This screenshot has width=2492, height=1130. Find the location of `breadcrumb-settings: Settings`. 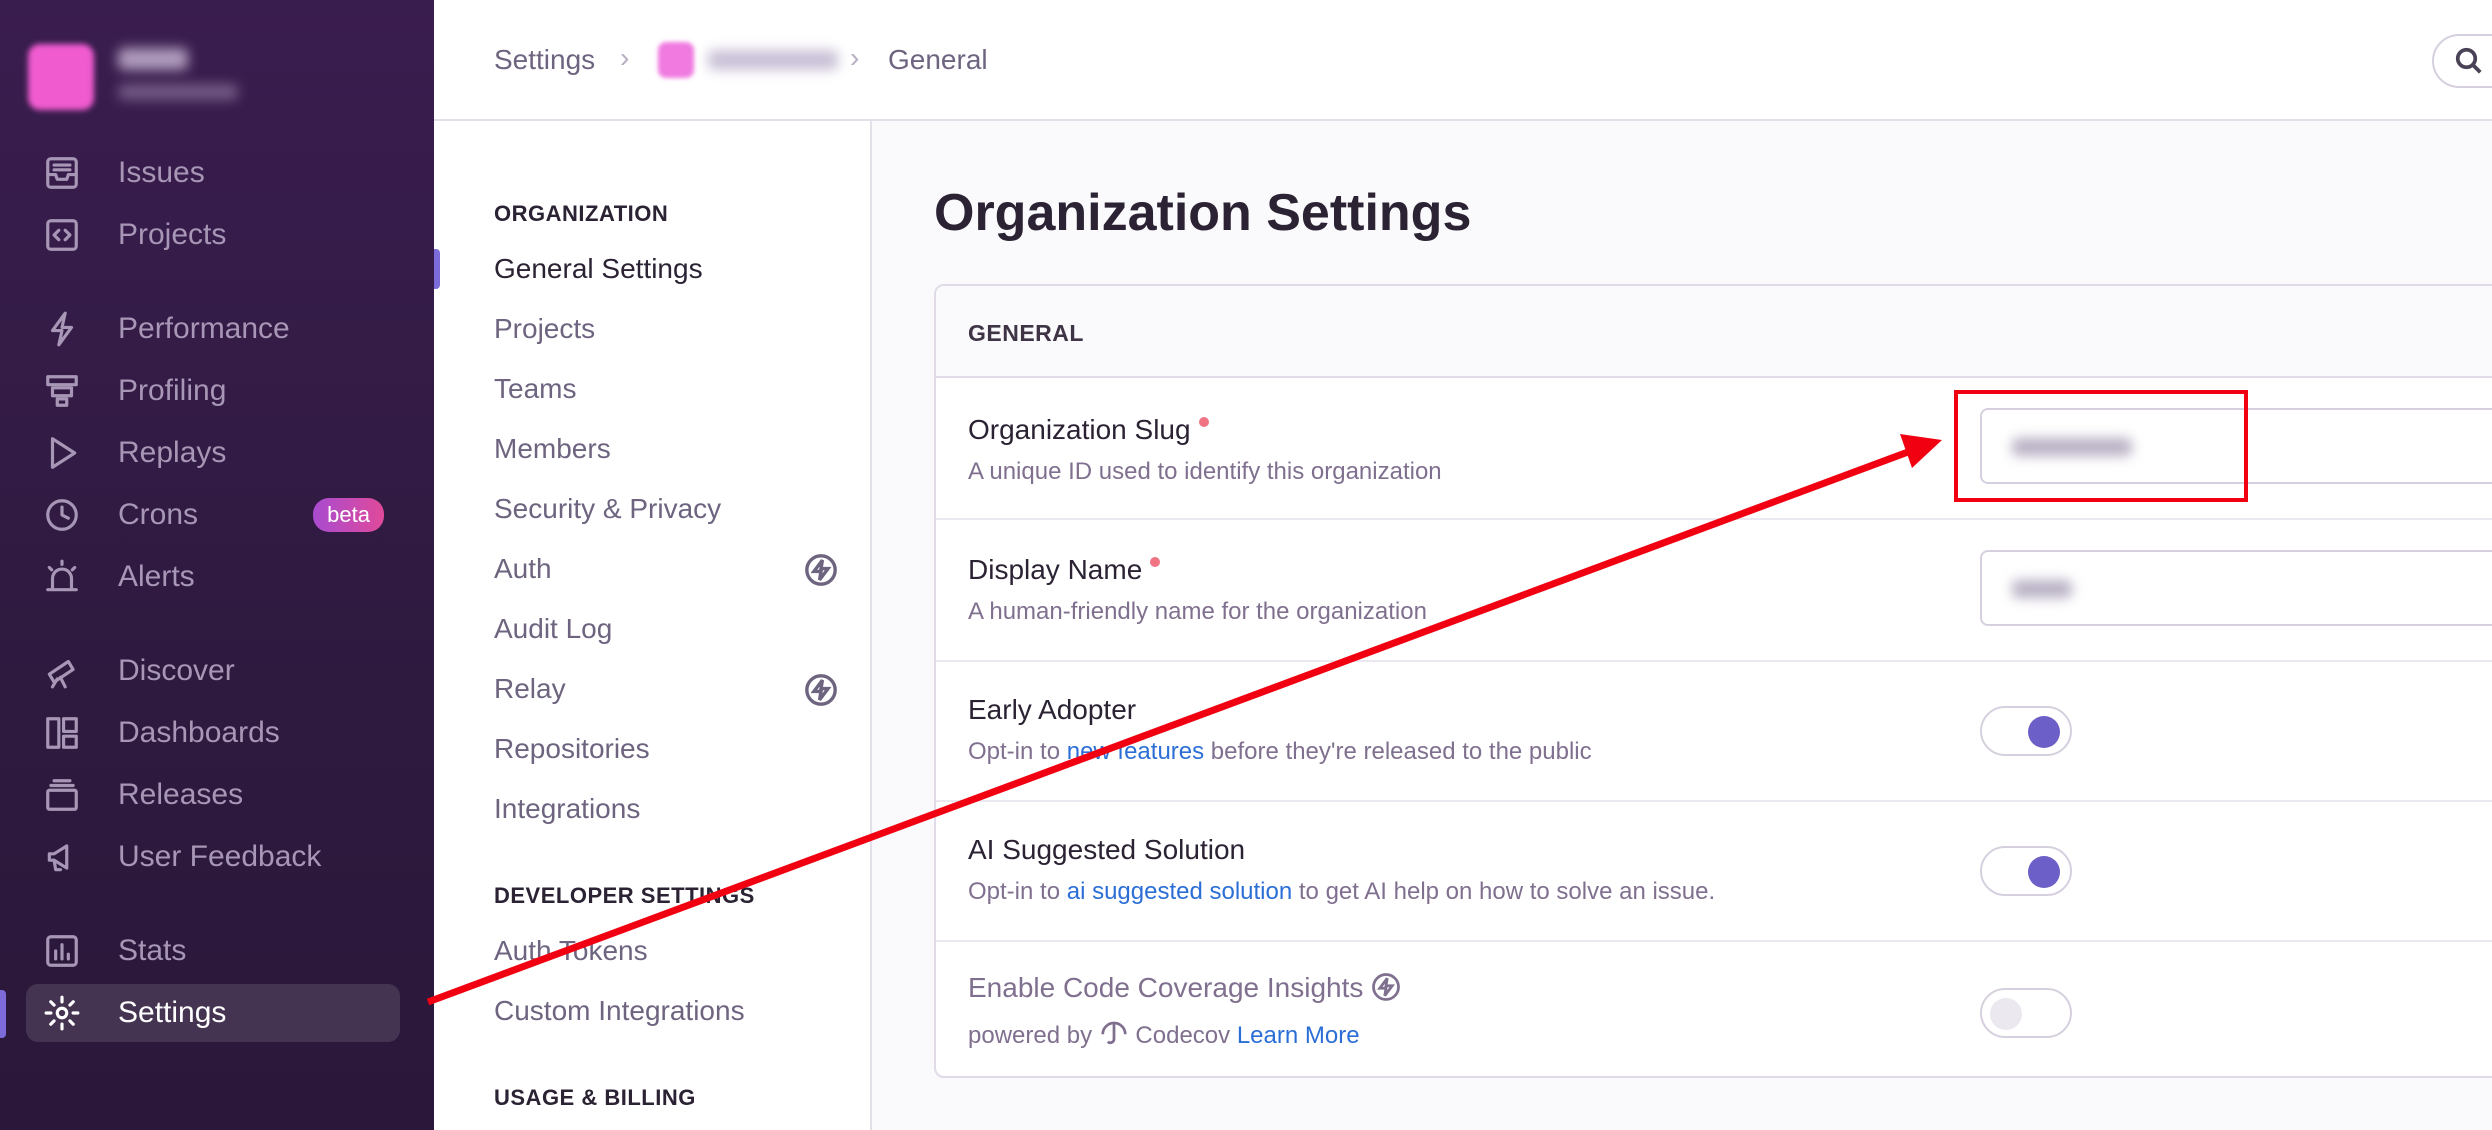

breadcrumb-settings: Settings is located at coordinates (544, 60).